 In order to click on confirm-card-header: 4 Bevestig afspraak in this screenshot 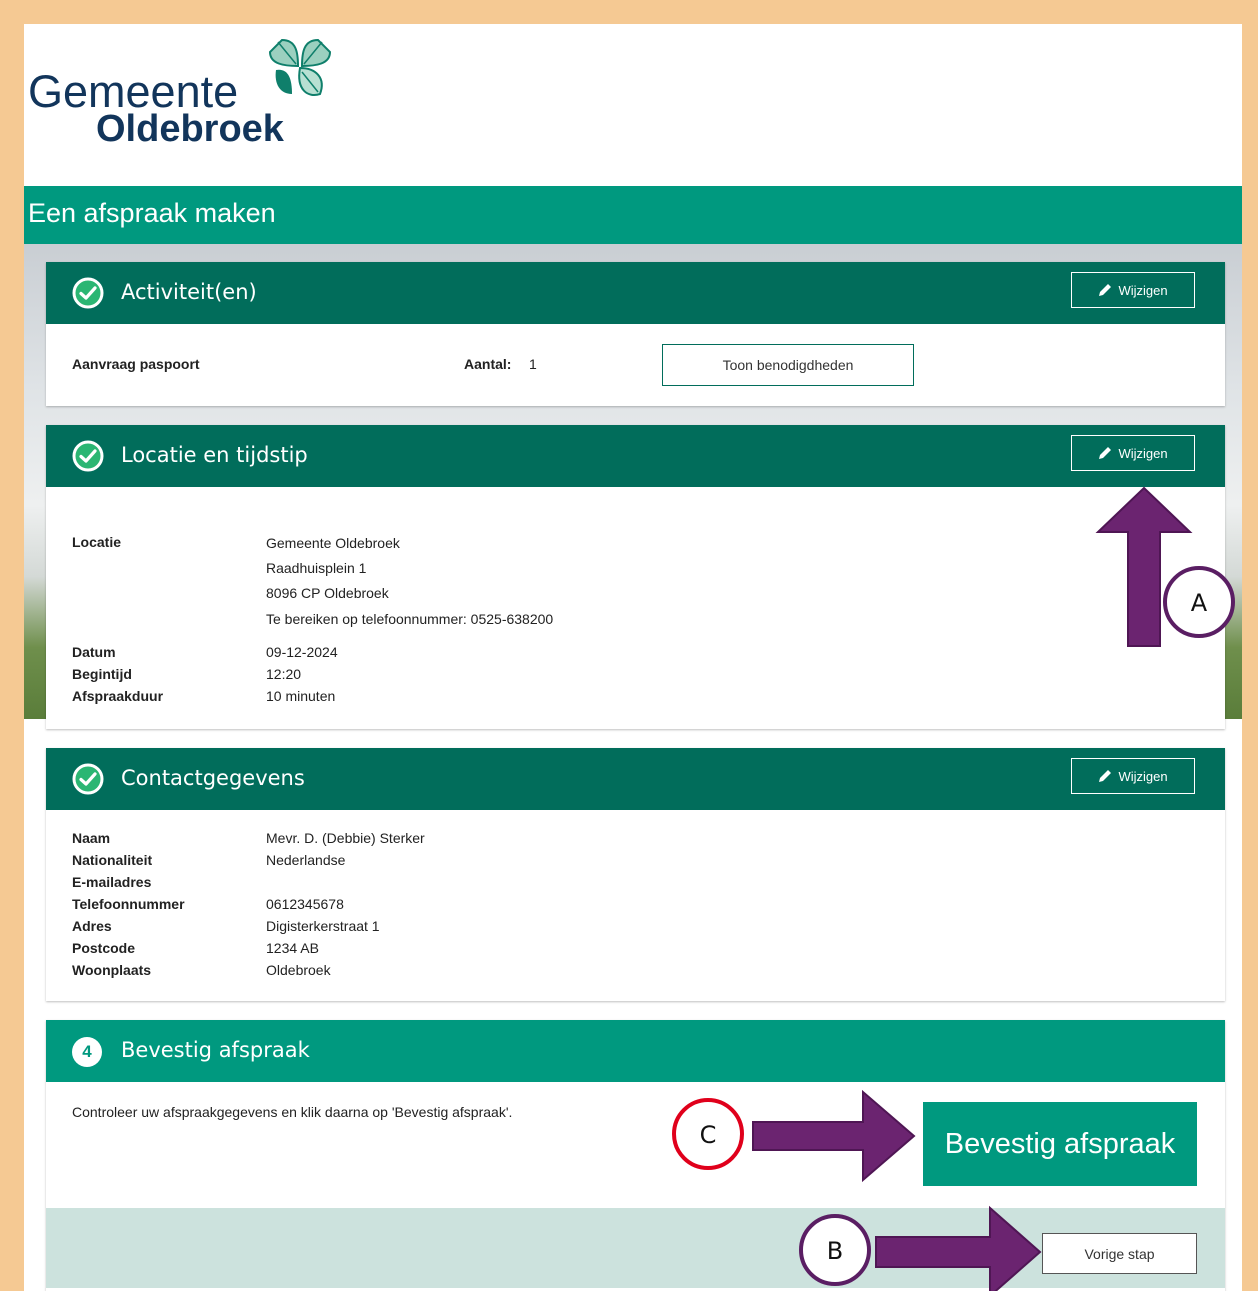, I will do `click(635, 1051)`.